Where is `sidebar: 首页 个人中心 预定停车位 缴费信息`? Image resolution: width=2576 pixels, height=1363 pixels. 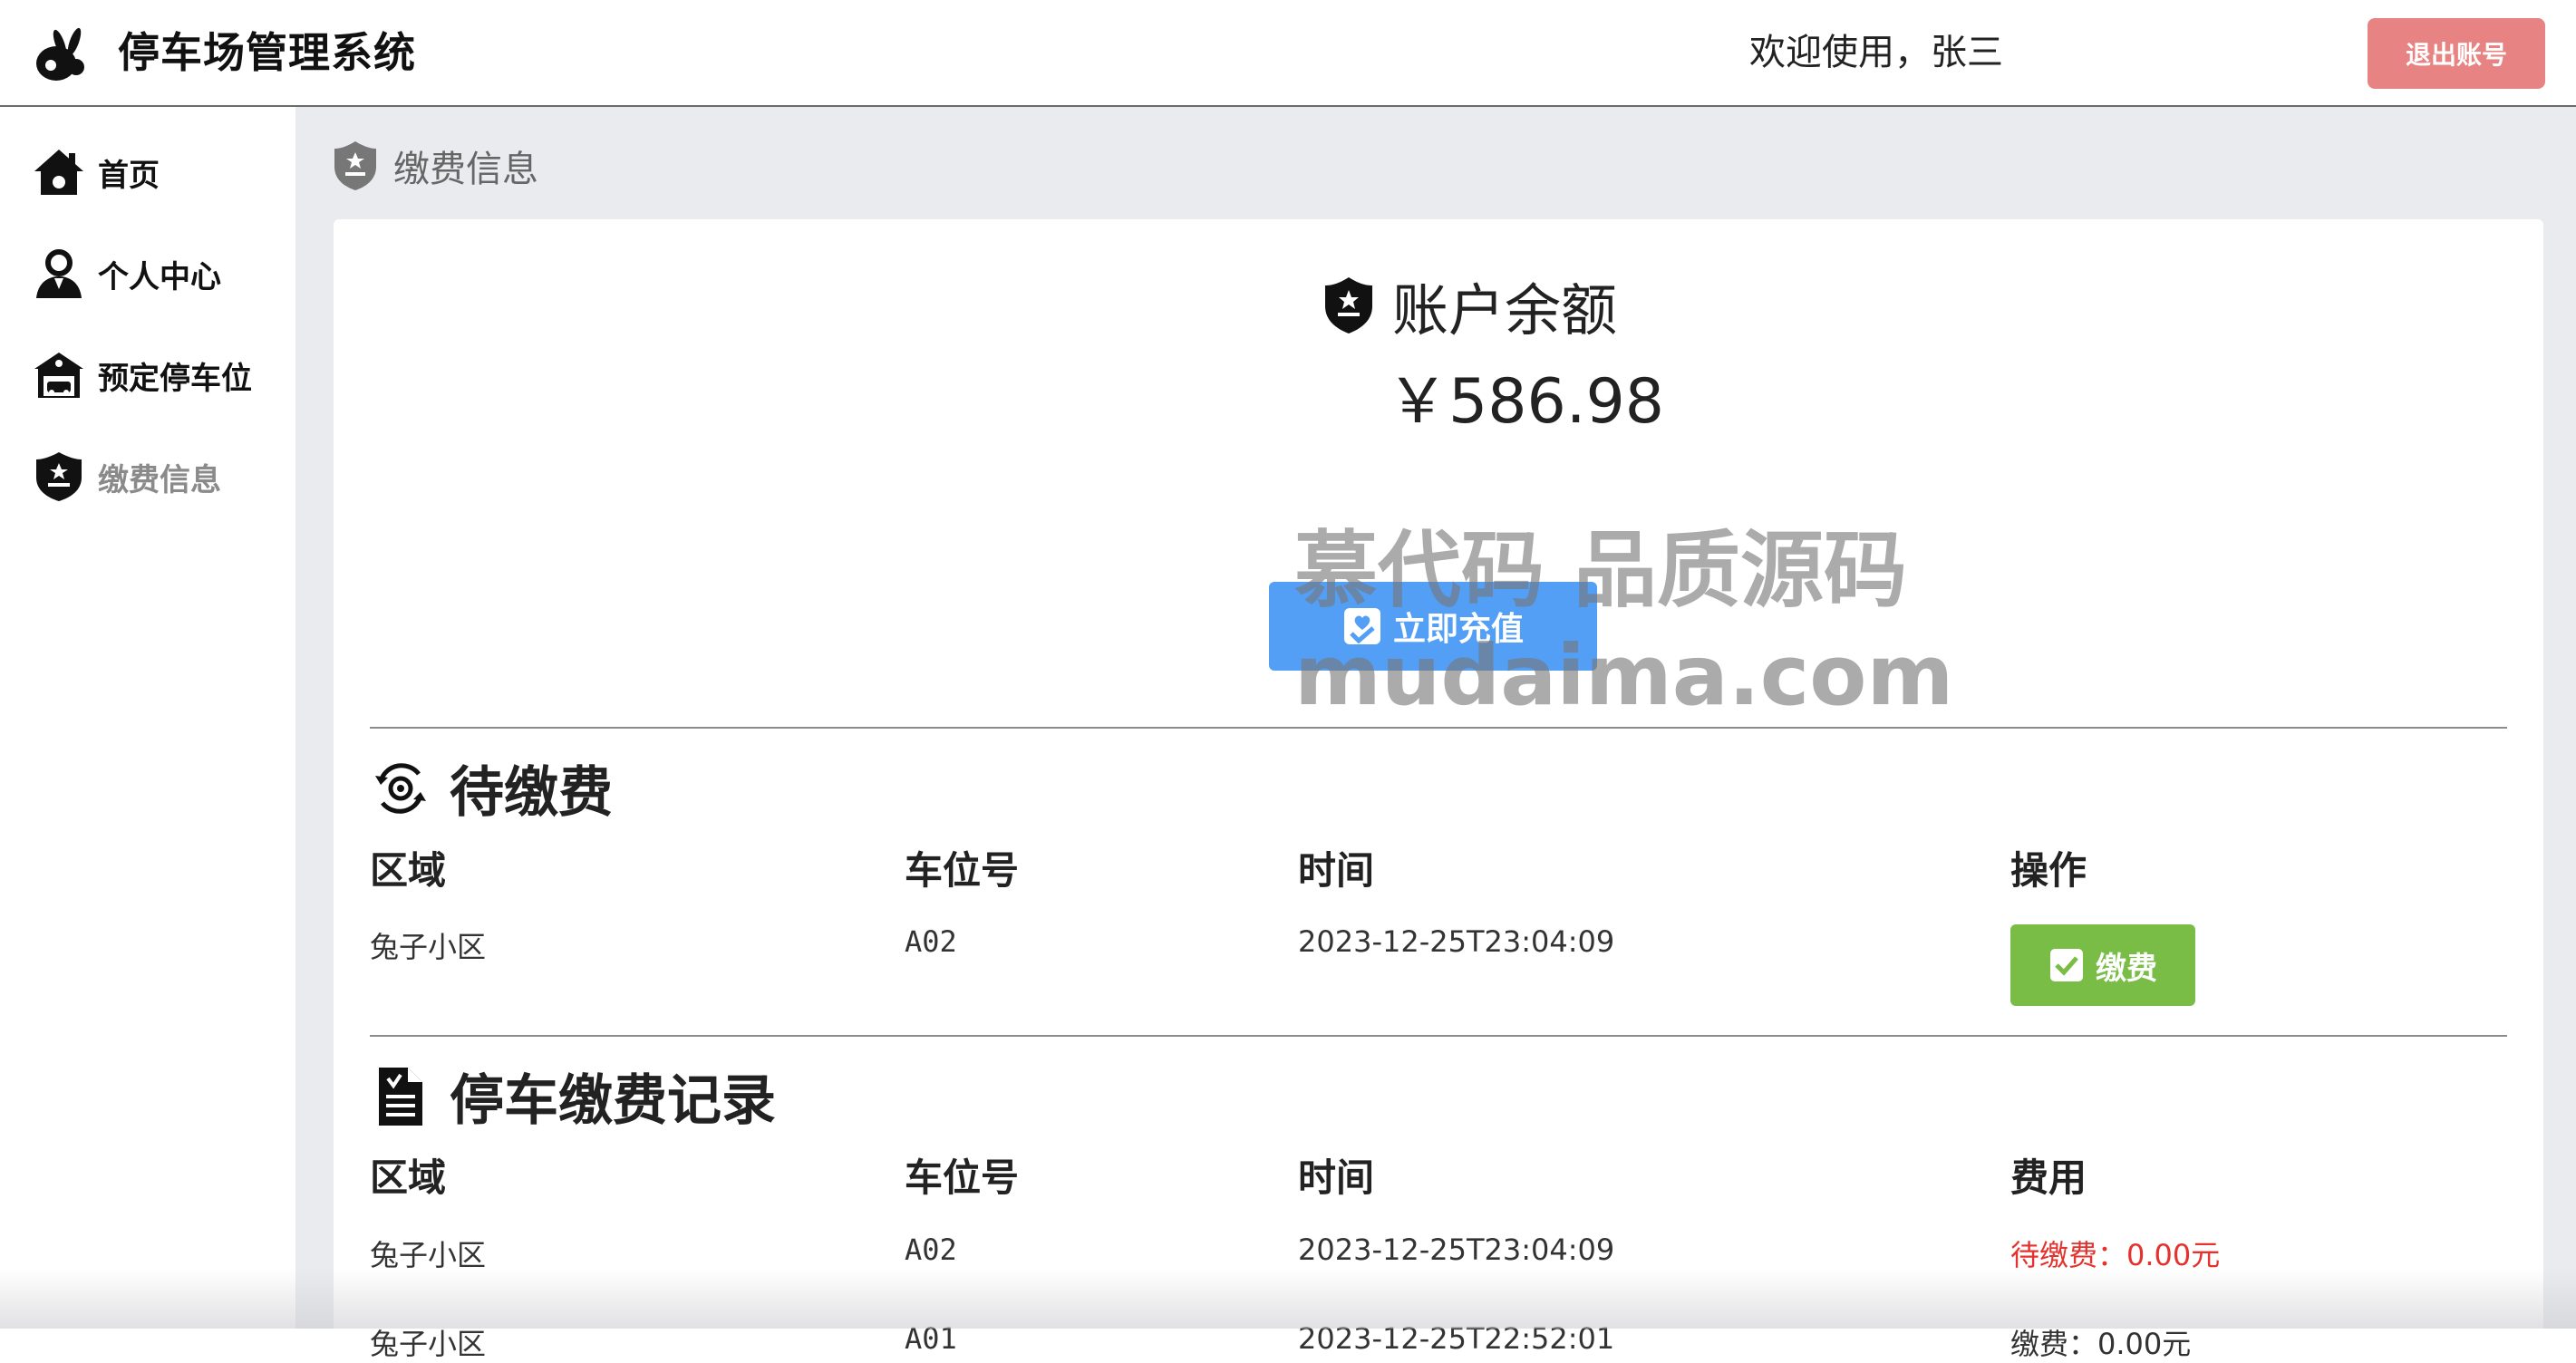 sidebar: 首页 个人中心 预定停车位 缴费信息 is located at coordinates (147, 718).